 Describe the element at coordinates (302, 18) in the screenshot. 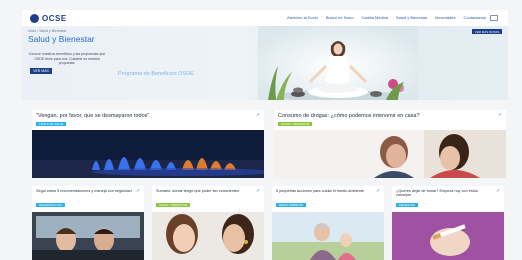

I see `nav-item-atencion: Atención al Socio` at that location.